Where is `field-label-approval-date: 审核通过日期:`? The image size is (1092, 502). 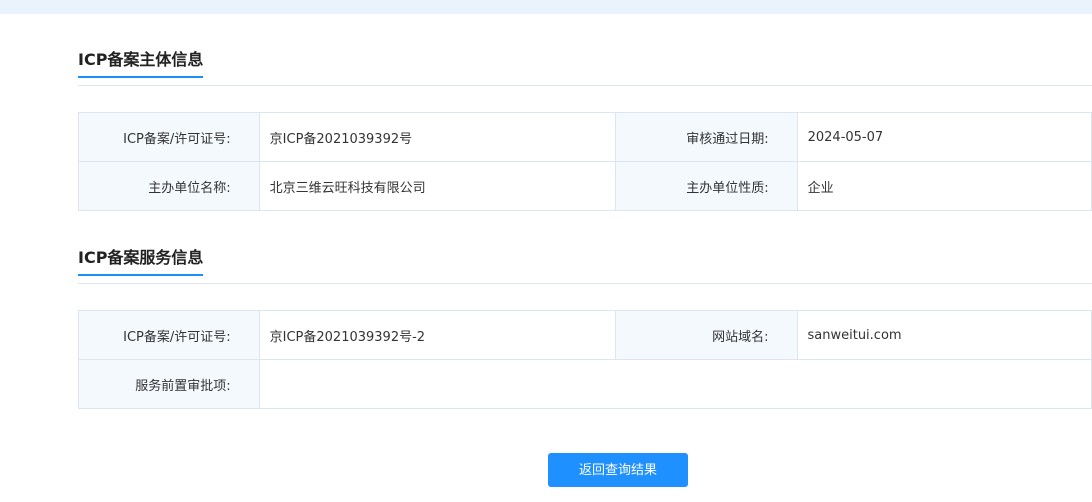
field-label-approval-date: 审核通过日期: is located at coordinates (706, 137).